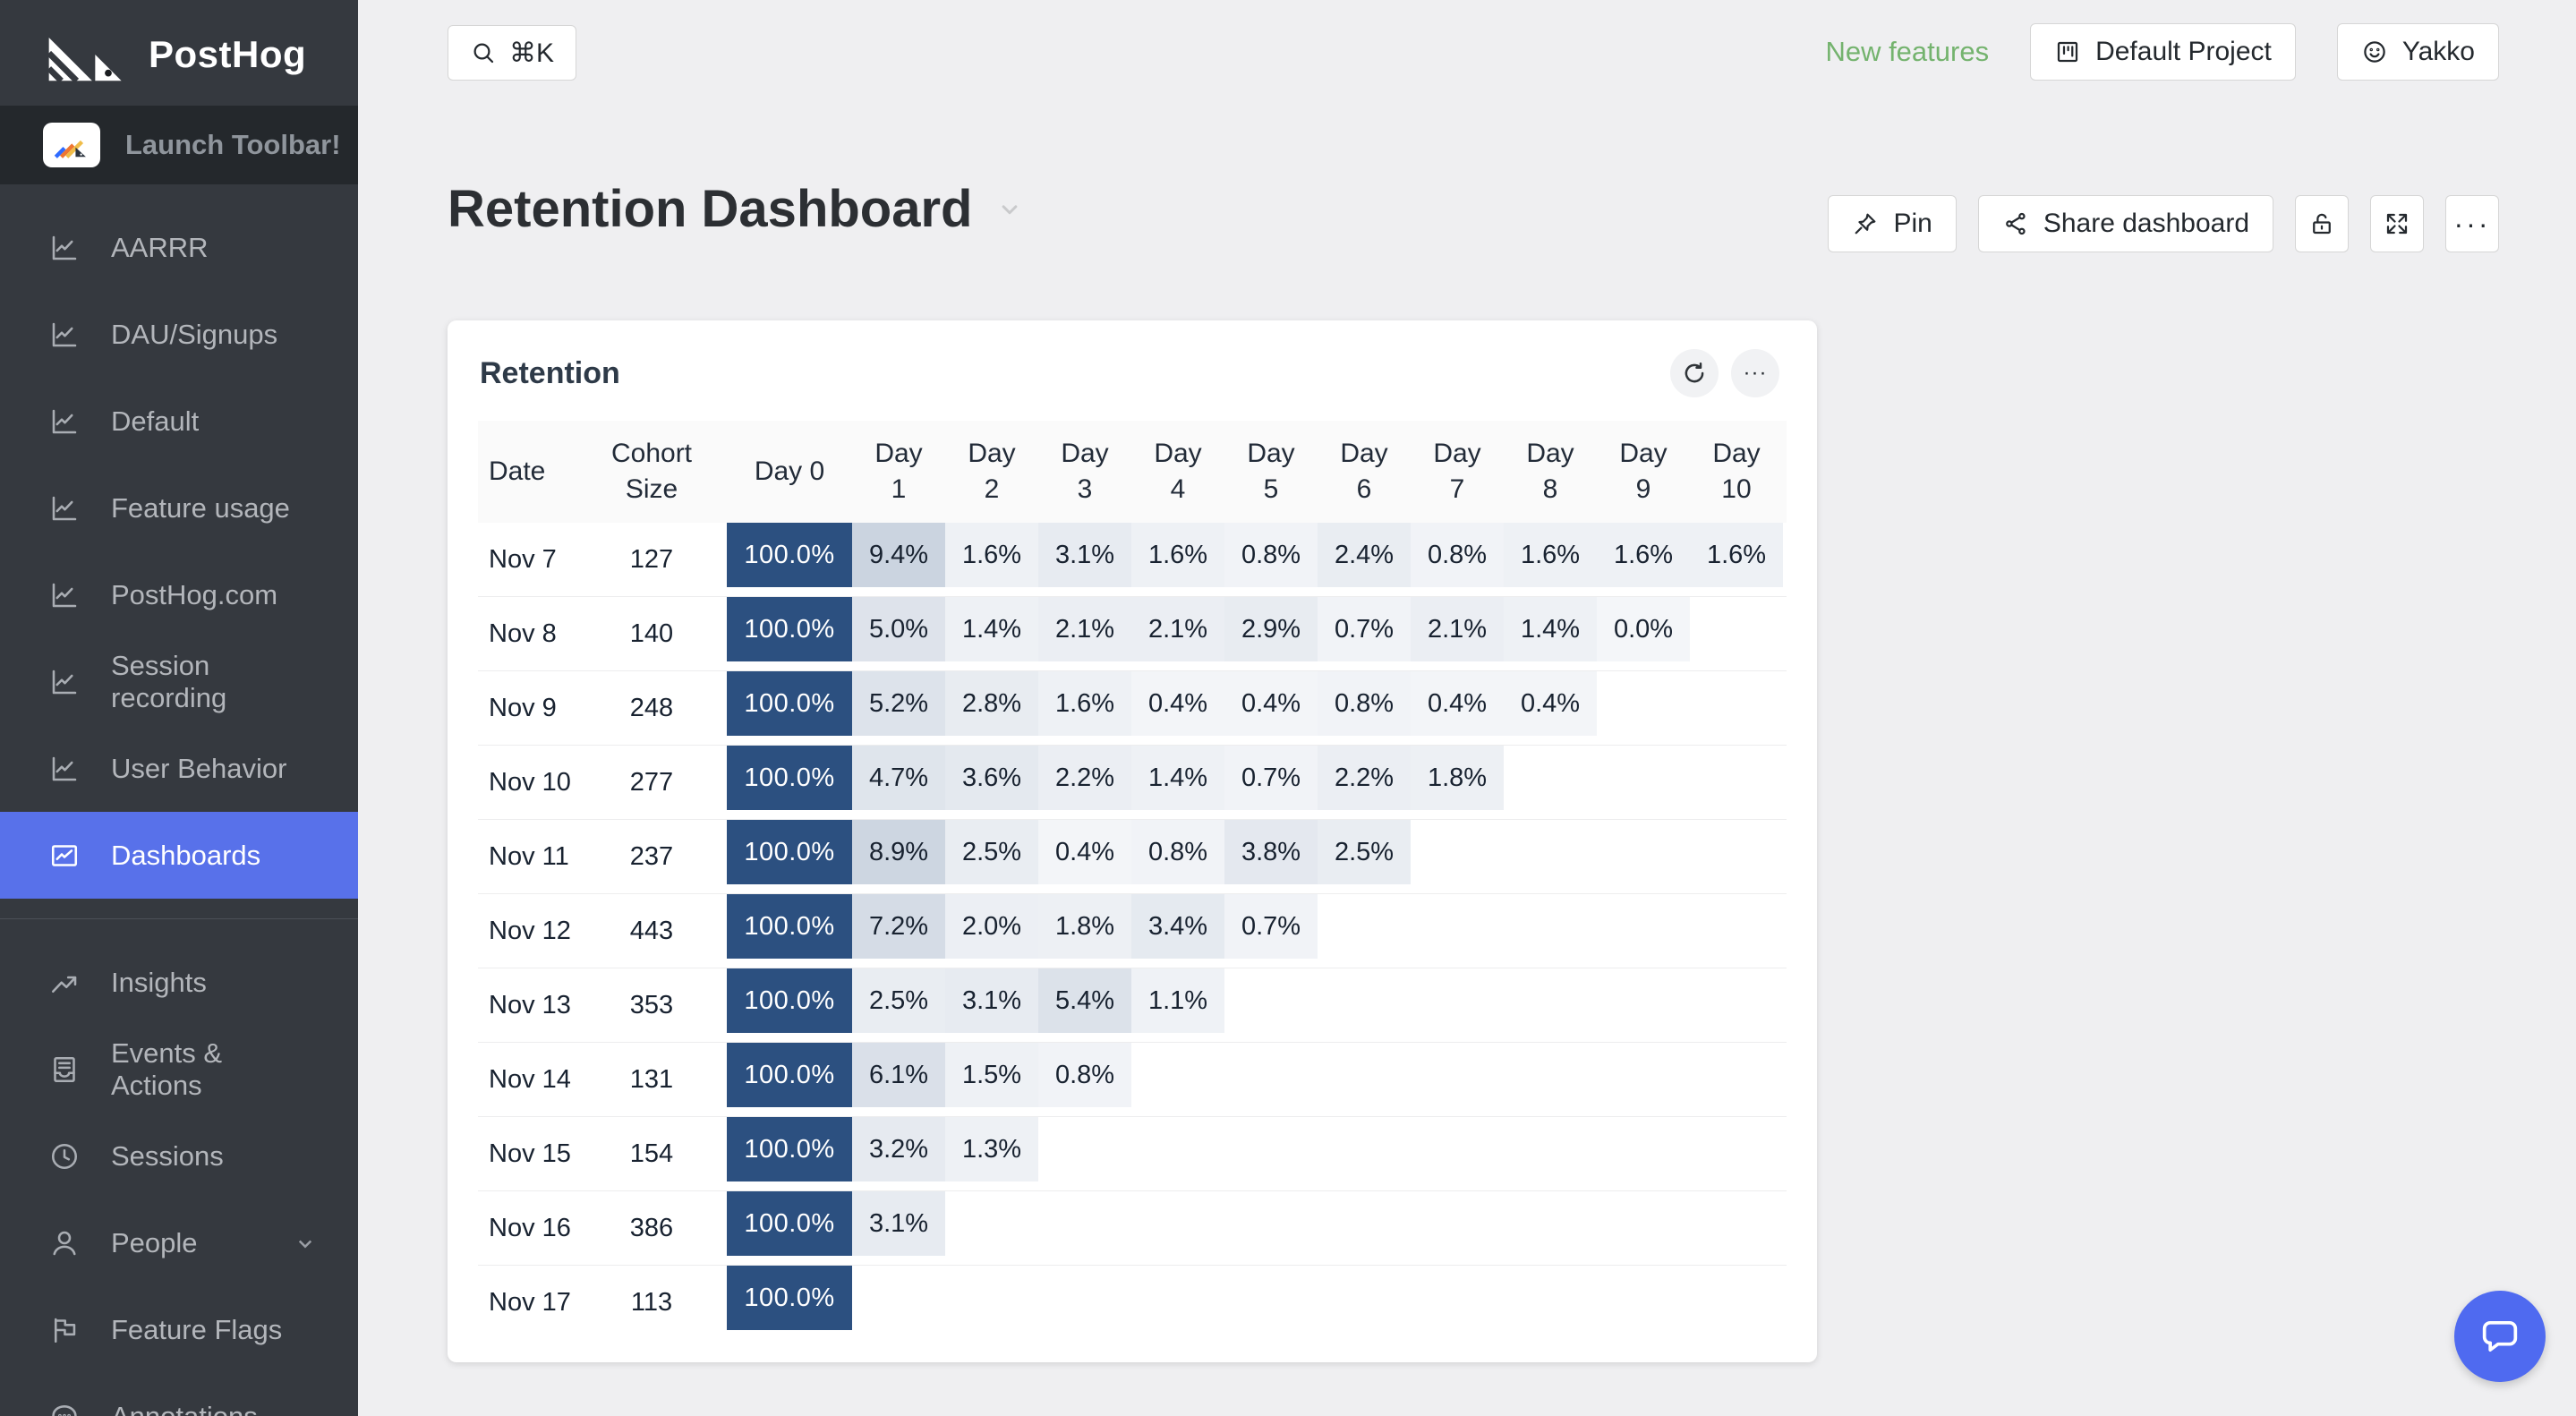 Image resolution: width=2576 pixels, height=1416 pixels. I want to click on sidebar-item-posthog-com: PostHog.com, so click(179, 594).